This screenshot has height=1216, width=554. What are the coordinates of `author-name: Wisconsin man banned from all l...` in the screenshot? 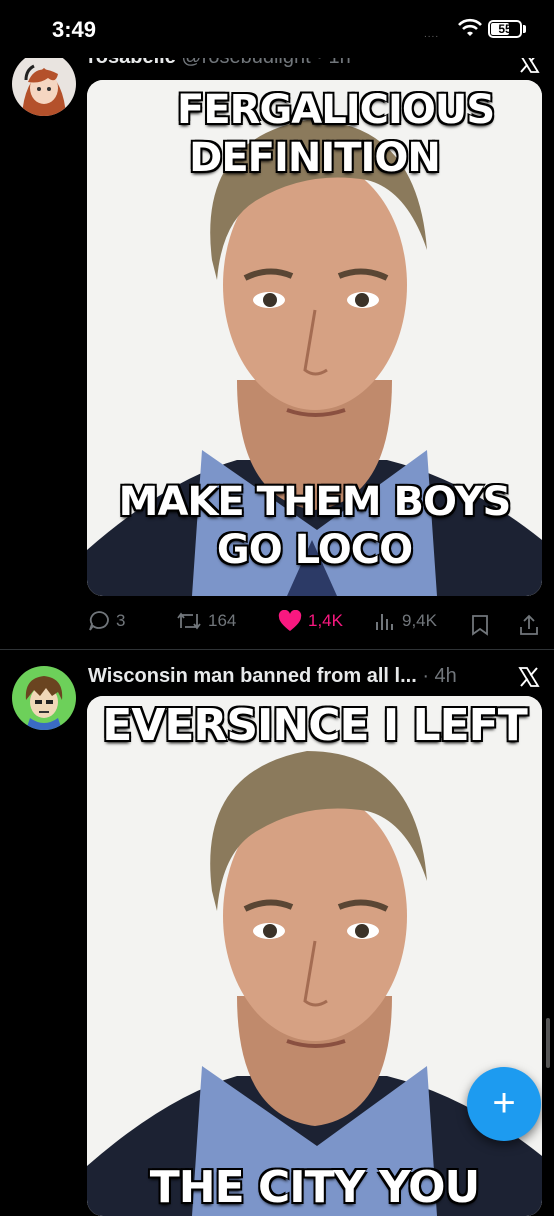 It's located at (252, 676).